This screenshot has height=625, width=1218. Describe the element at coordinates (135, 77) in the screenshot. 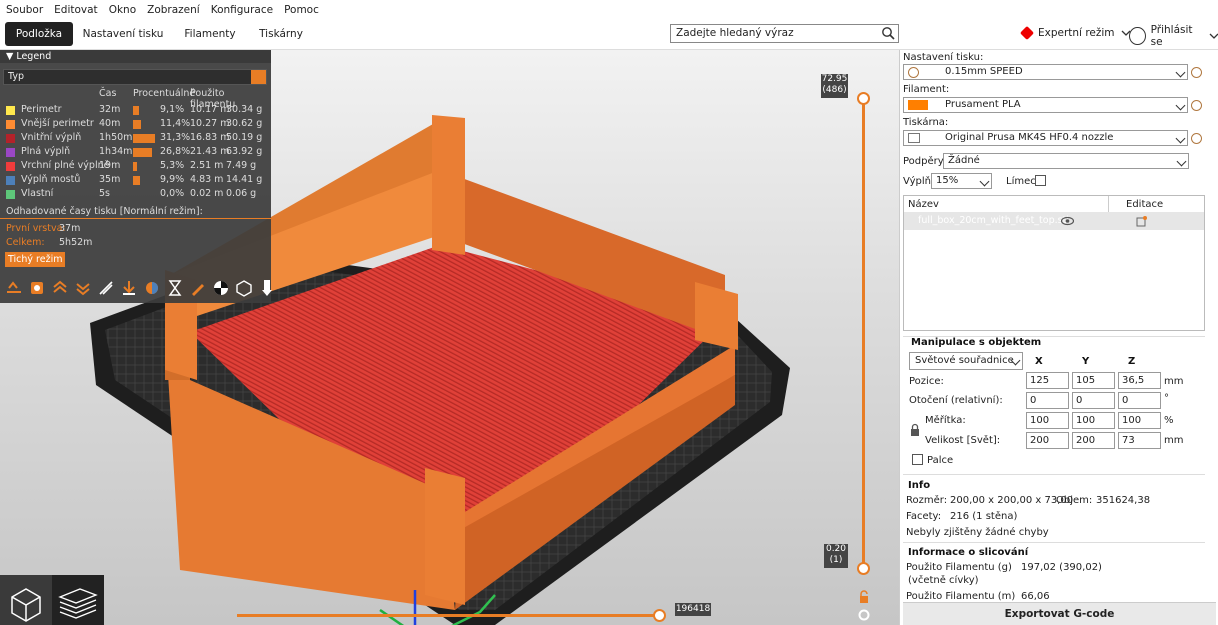

I see `legend-view-type-select: Typ` at that location.